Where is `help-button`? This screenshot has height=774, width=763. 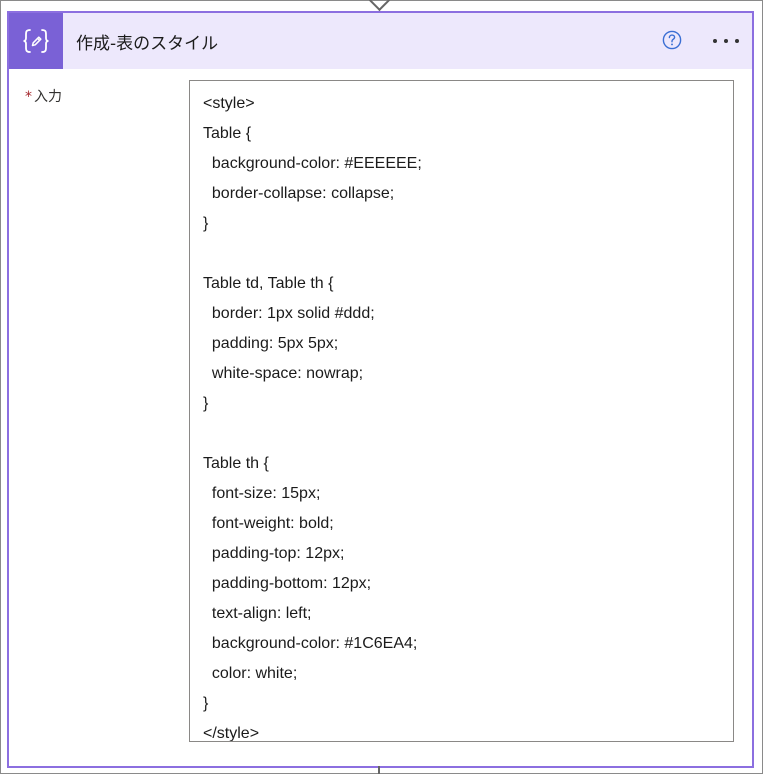
help-button is located at coordinates (672, 40).